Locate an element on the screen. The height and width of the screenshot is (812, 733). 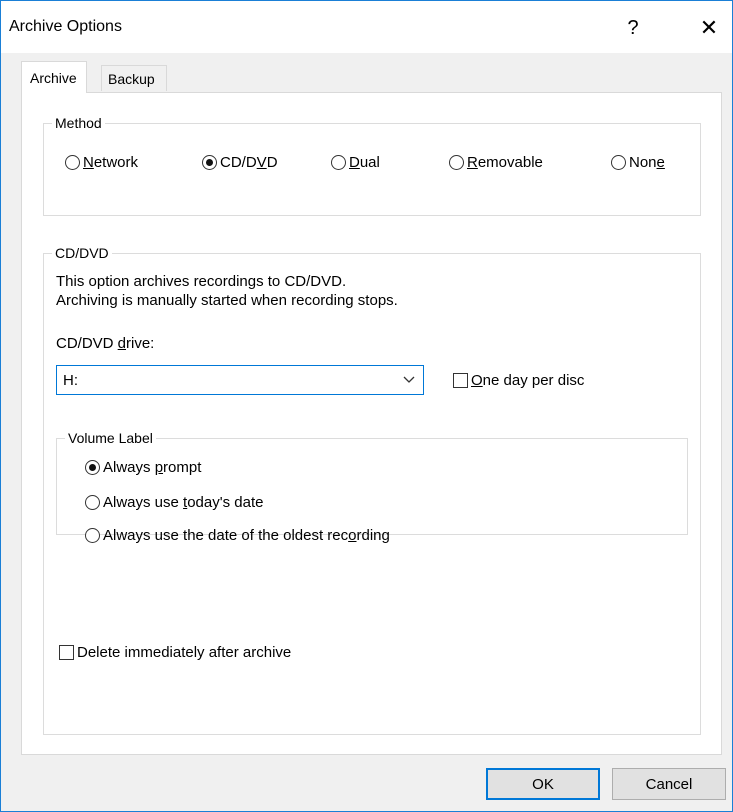
one-day-per-disc-checkbox: One day per disc is located at coordinates (518, 380).